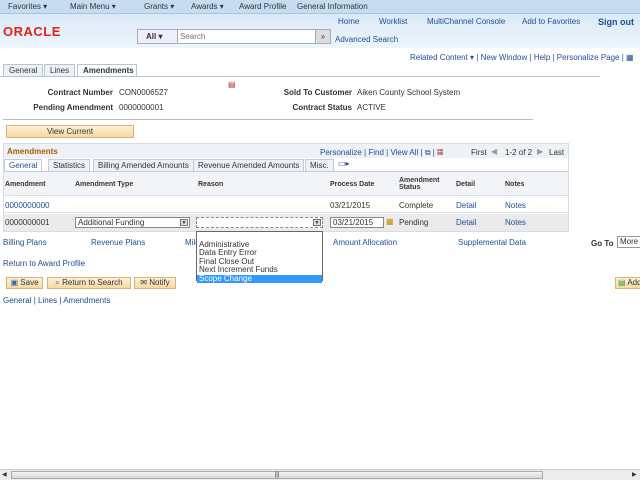  I want to click on grid-tab-billing: Billing Amended Amounts, so click(143, 165).